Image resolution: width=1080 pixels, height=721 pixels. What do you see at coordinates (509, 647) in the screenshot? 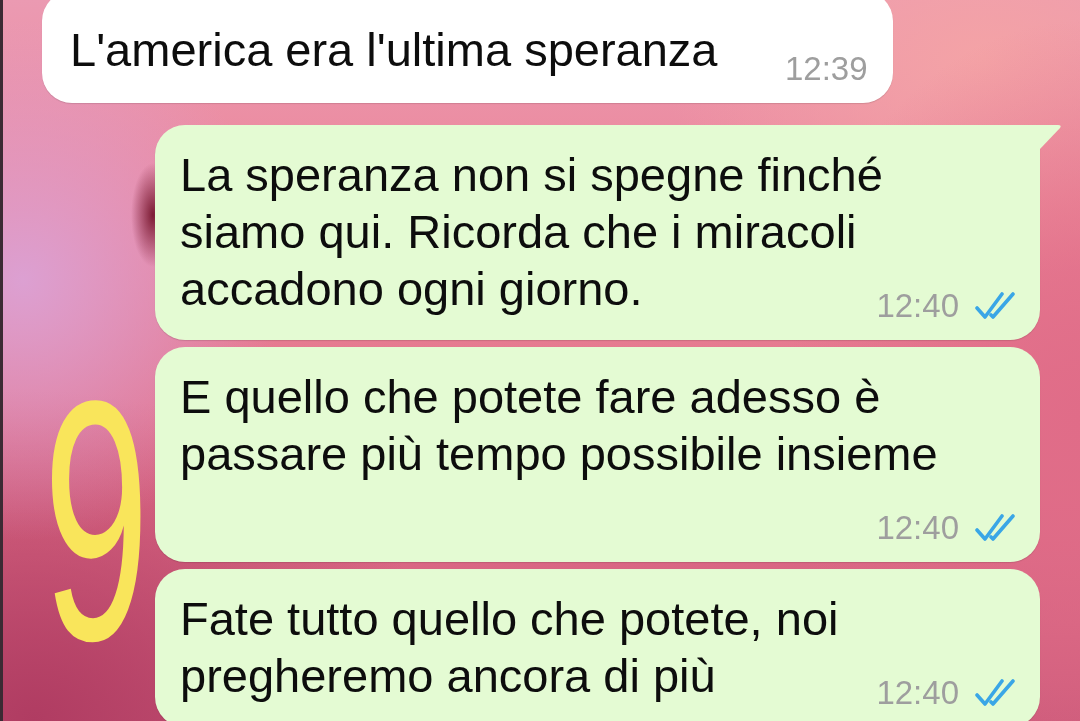
I see `message-text: Fate tutto quello che potete, noi pregheremo ancora di più` at bounding box center [509, 647].